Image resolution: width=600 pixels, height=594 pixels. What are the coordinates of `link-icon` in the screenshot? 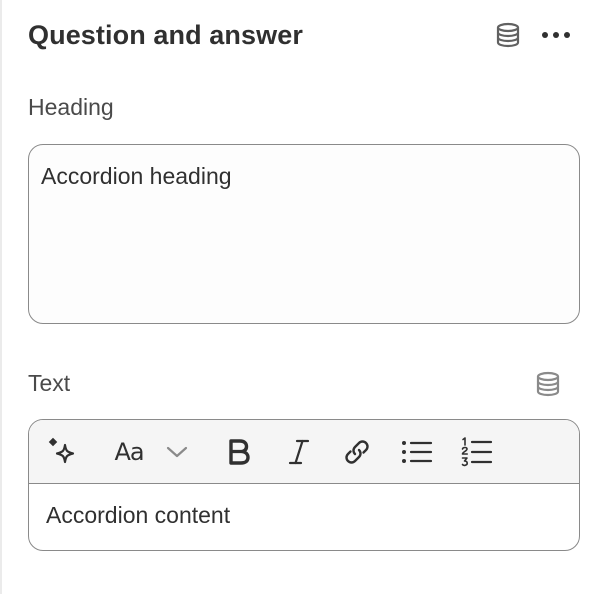 It's located at (357, 452).